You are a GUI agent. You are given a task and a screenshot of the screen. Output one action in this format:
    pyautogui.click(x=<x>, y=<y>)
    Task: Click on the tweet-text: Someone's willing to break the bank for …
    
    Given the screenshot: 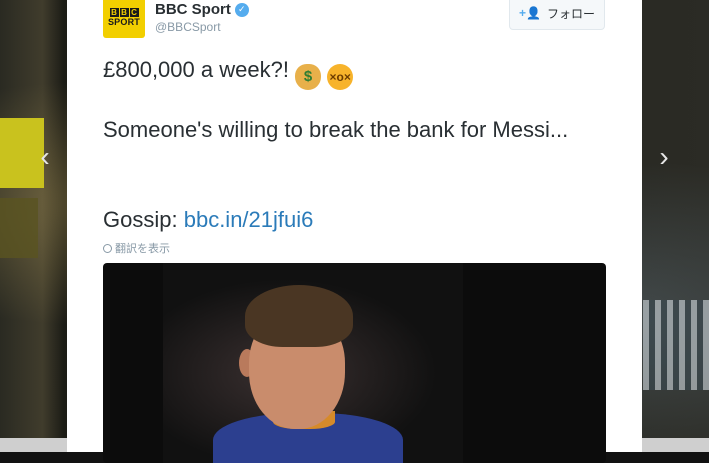 What is the action you would take?
    pyautogui.click(x=336, y=129)
    